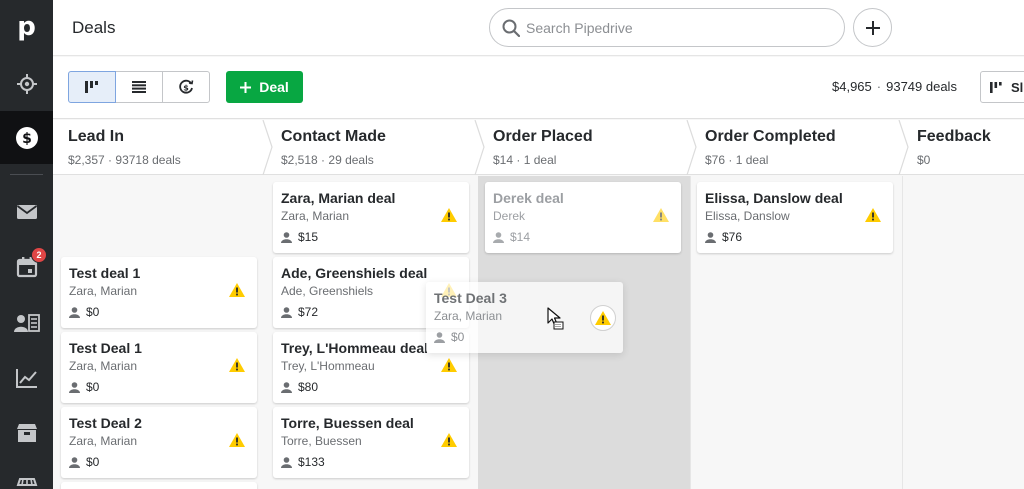 The height and width of the screenshot is (489, 1024). I want to click on search-box, so click(667, 27).